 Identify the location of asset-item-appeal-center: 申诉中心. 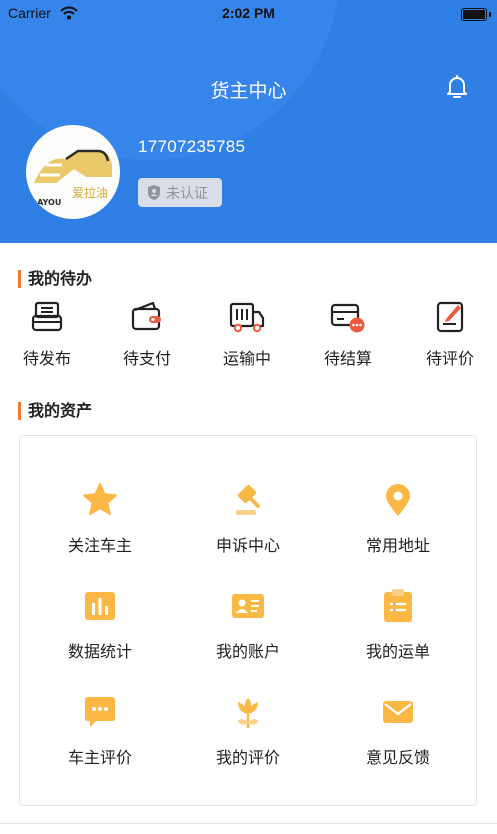
(248, 519).